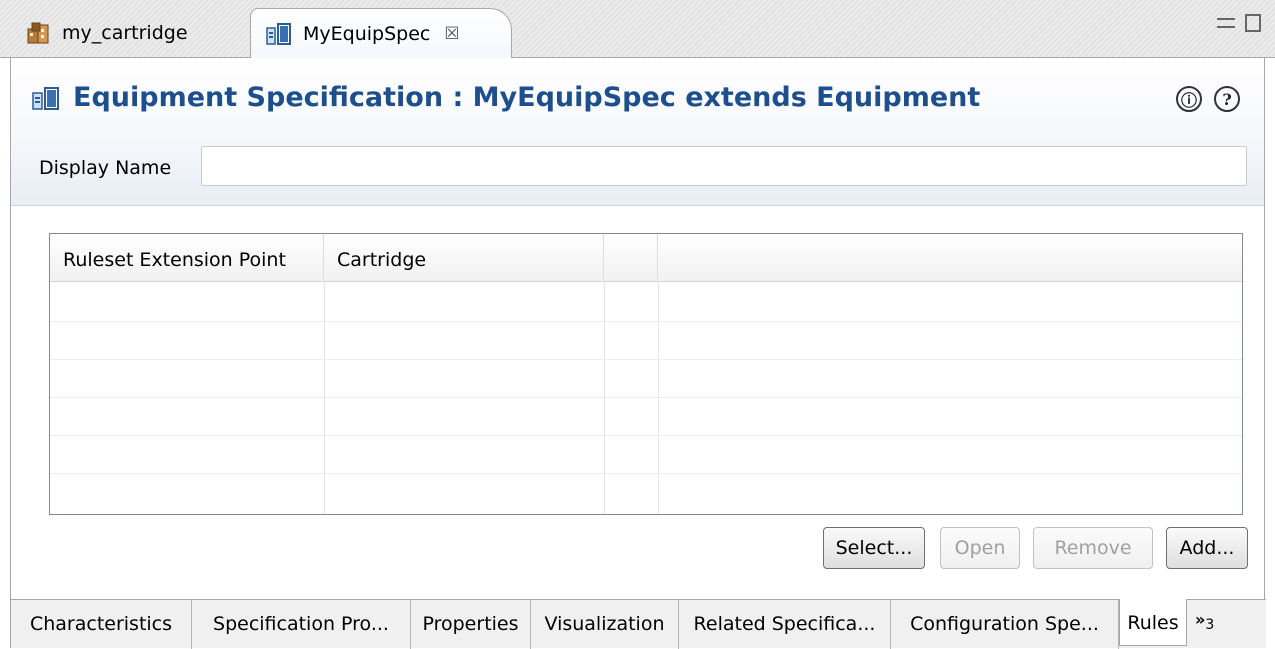 The height and width of the screenshot is (649, 1275). I want to click on tab-visualization: Visualization, so click(605, 624).